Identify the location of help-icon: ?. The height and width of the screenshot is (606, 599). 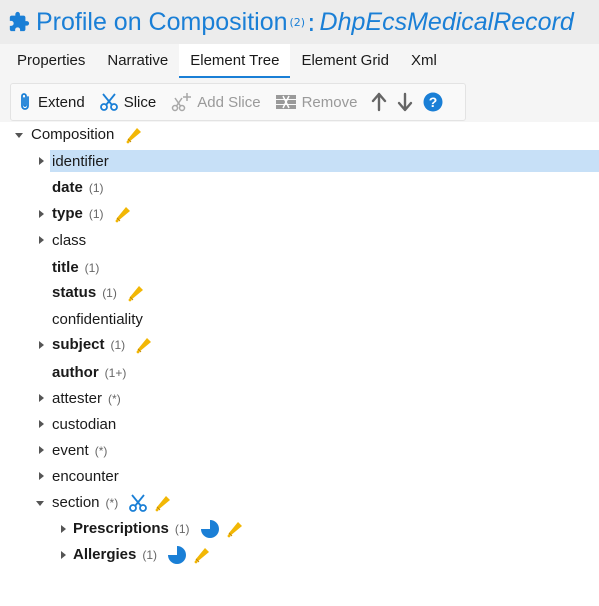
(433, 102).